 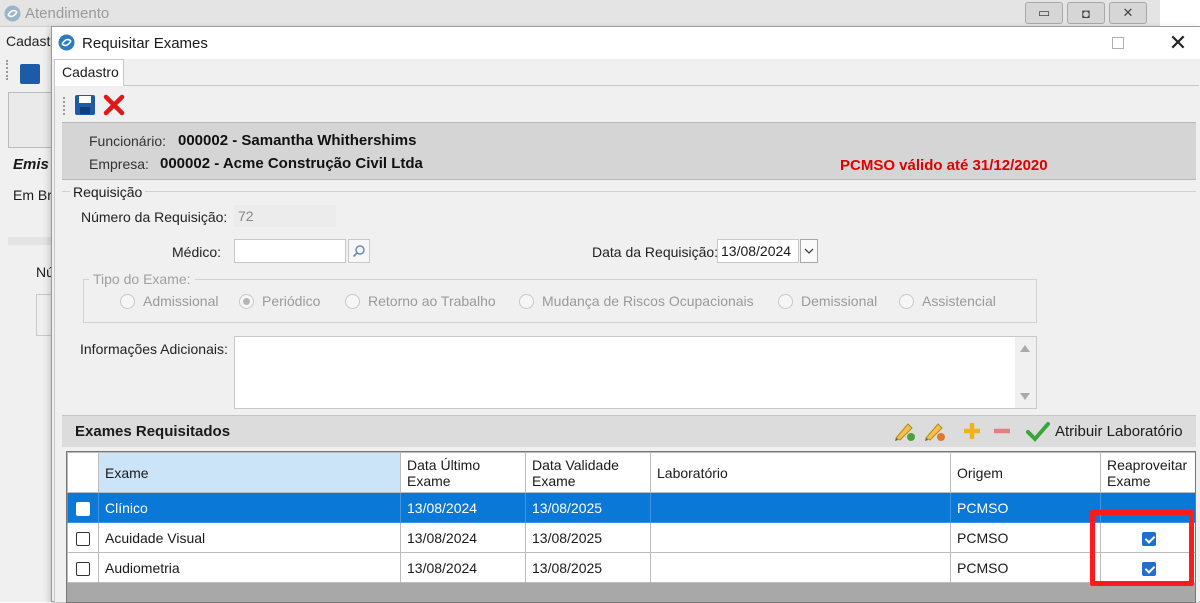 What do you see at coordinates (64, 106) in the screenshot?
I see `toolbar-grip` at bounding box center [64, 106].